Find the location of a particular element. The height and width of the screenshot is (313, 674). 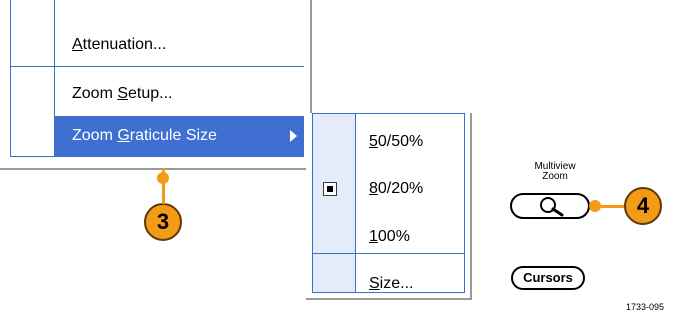

callout-4-anchor-dot is located at coordinates (595, 206).